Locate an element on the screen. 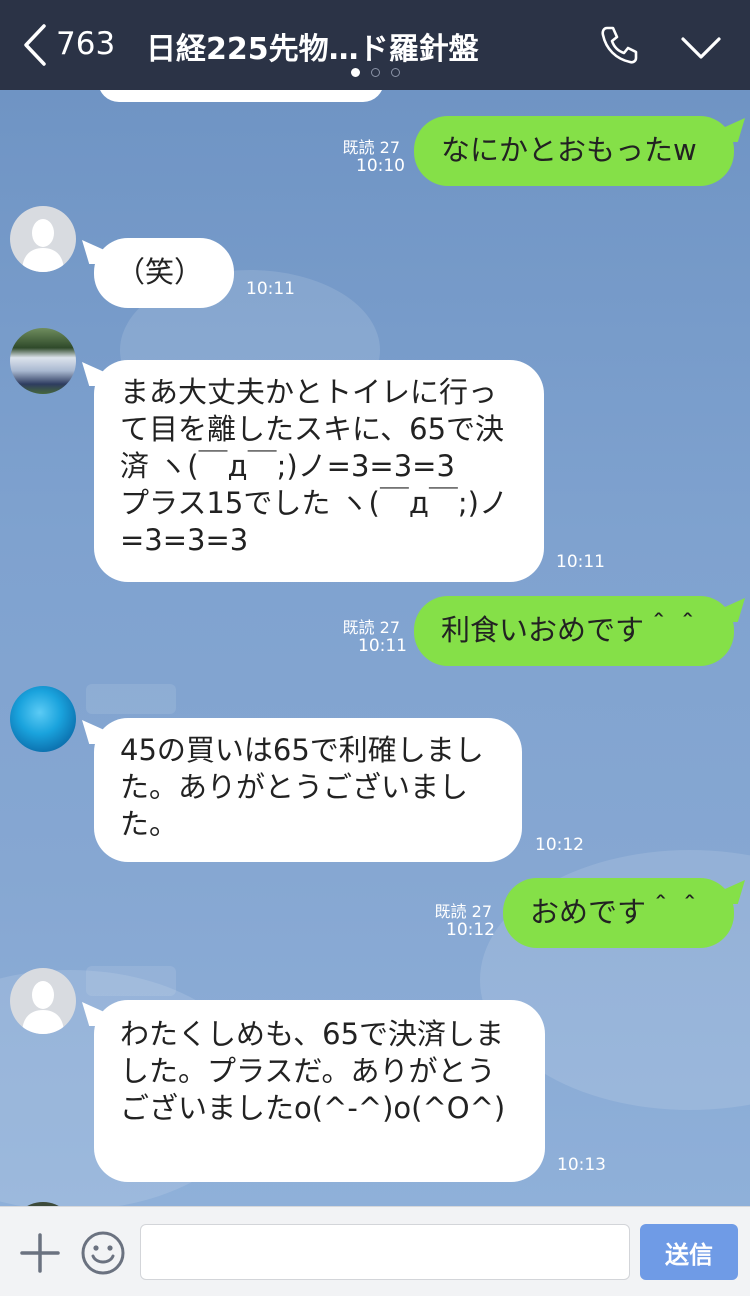 The image size is (750, 1296). page-dot-active is located at coordinates (355, 72).